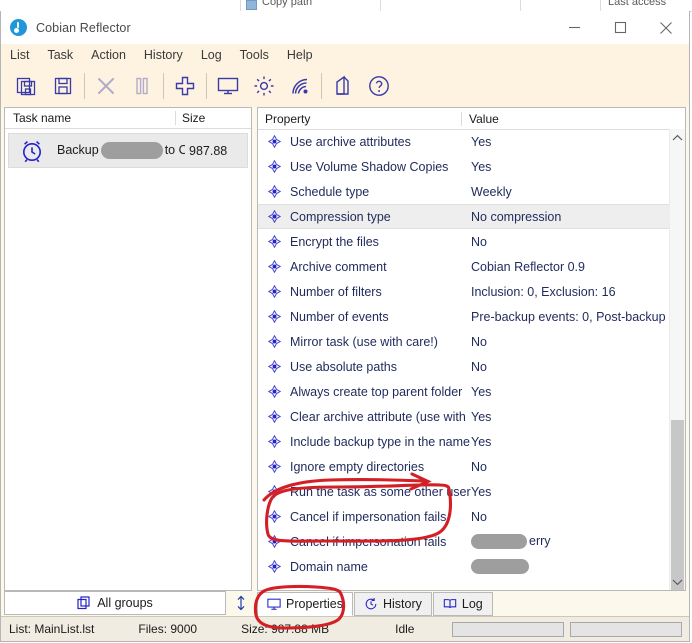 Image resolution: width=692 pixels, height=643 pixels. I want to click on tab-properties: Properties, so click(305, 604).